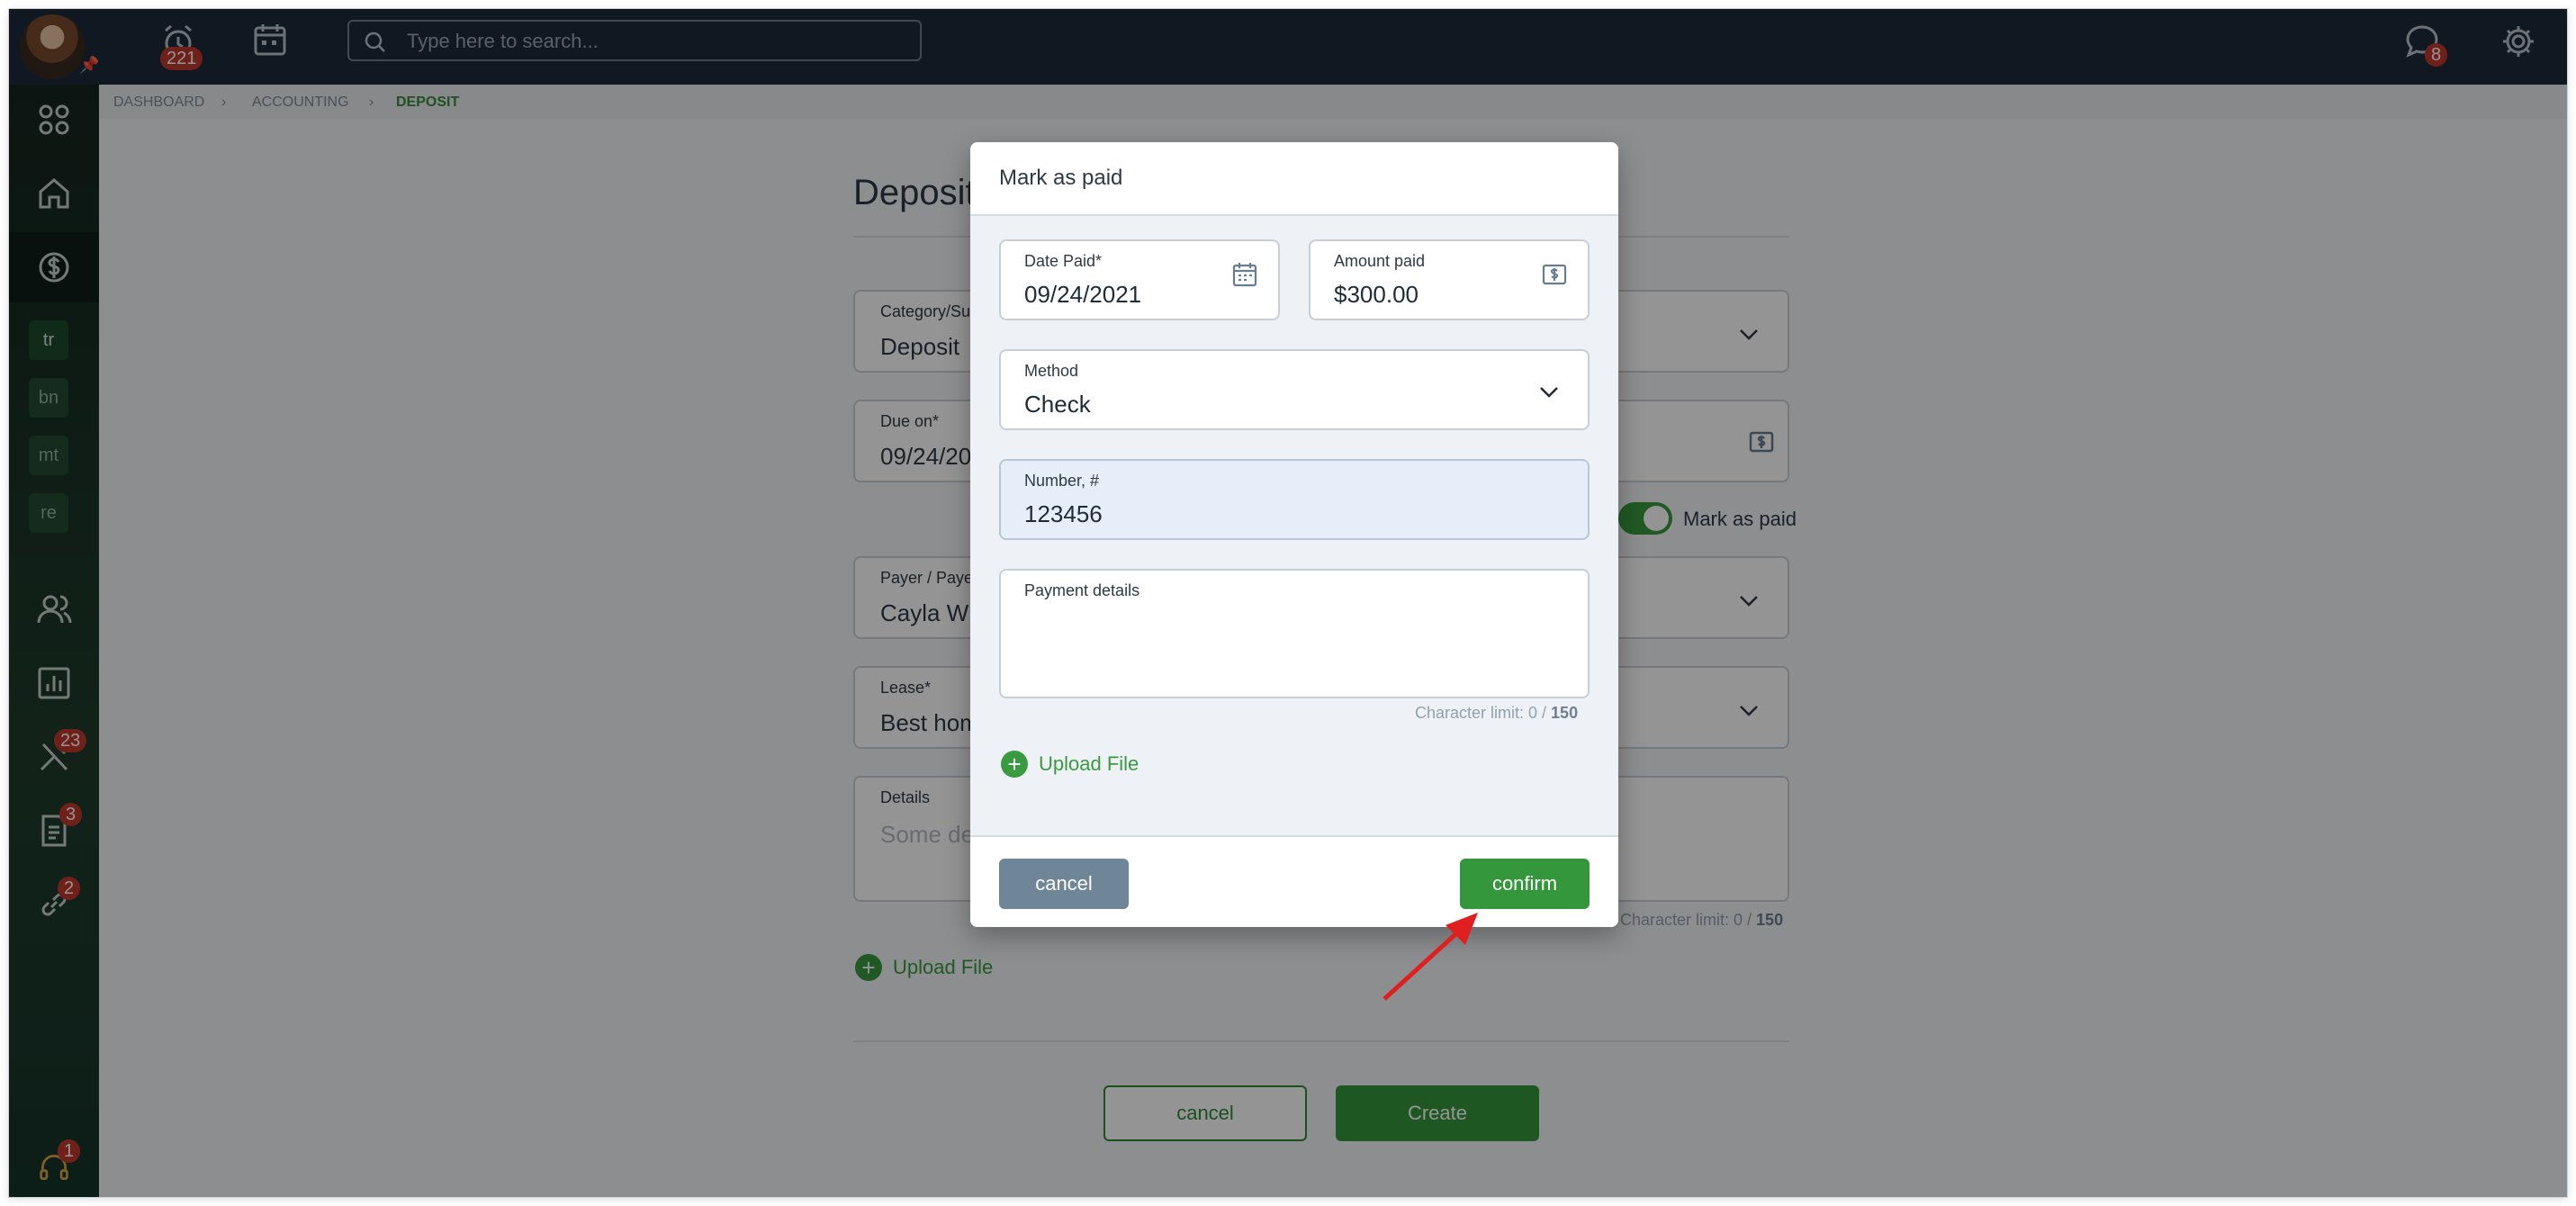 The height and width of the screenshot is (1206, 2576). I want to click on number-value: 123456, so click(1063, 513).